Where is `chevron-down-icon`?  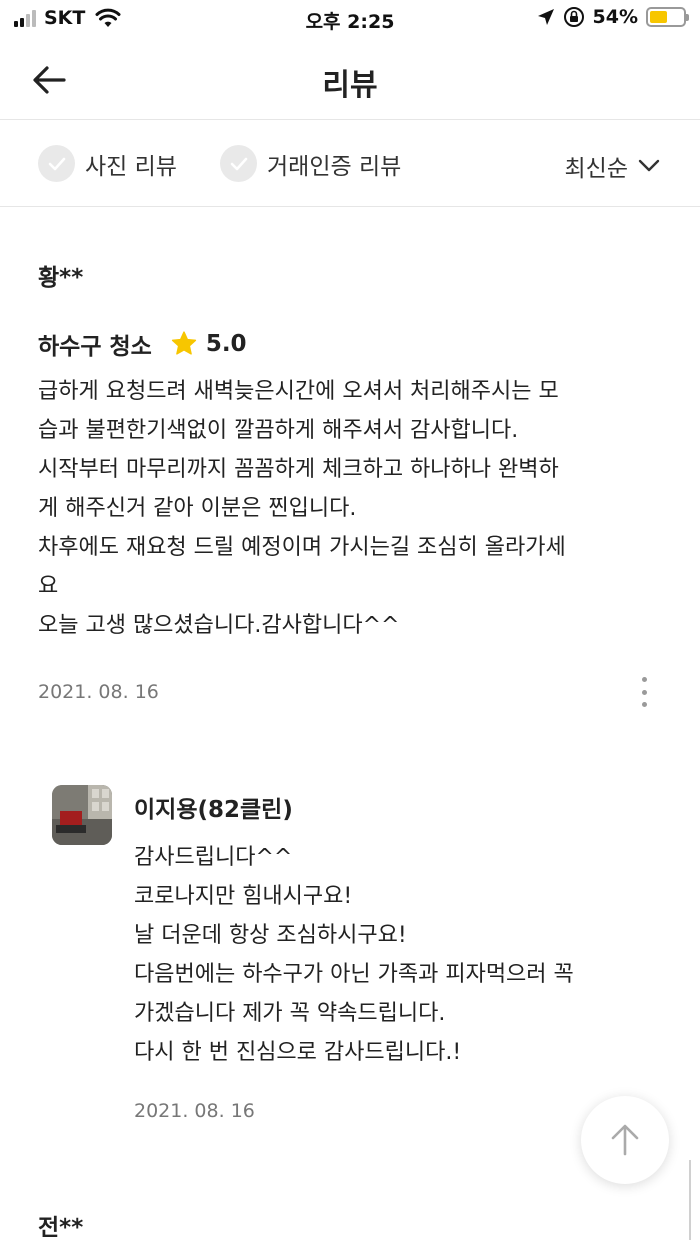 chevron-down-icon is located at coordinates (649, 165).